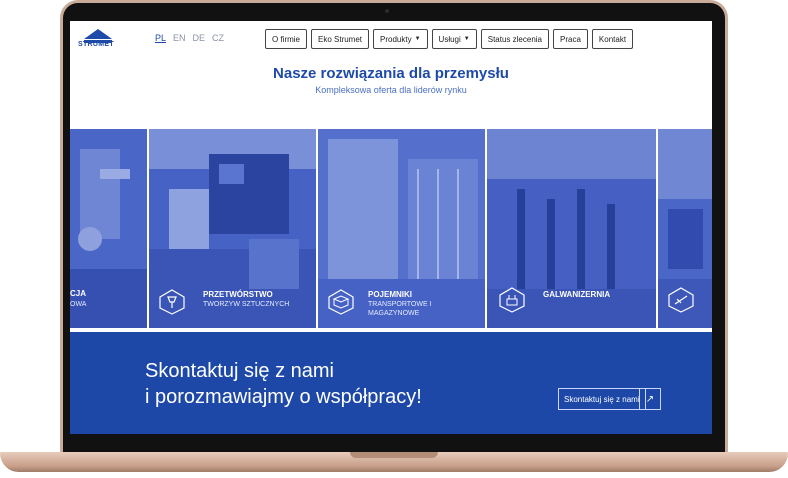 The height and width of the screenshot is (478, 788). I want to click on nav-label: Praca, so click(570, 39).